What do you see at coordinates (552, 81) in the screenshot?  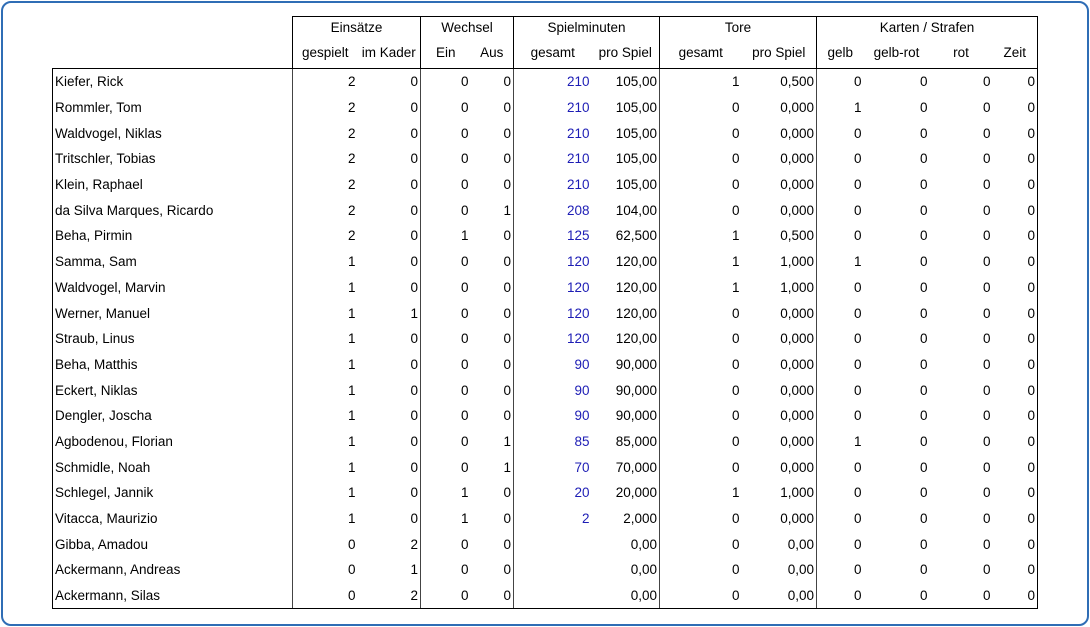 I see `cell-minuten-gesamt: 210` at bounding box center [552, 81].